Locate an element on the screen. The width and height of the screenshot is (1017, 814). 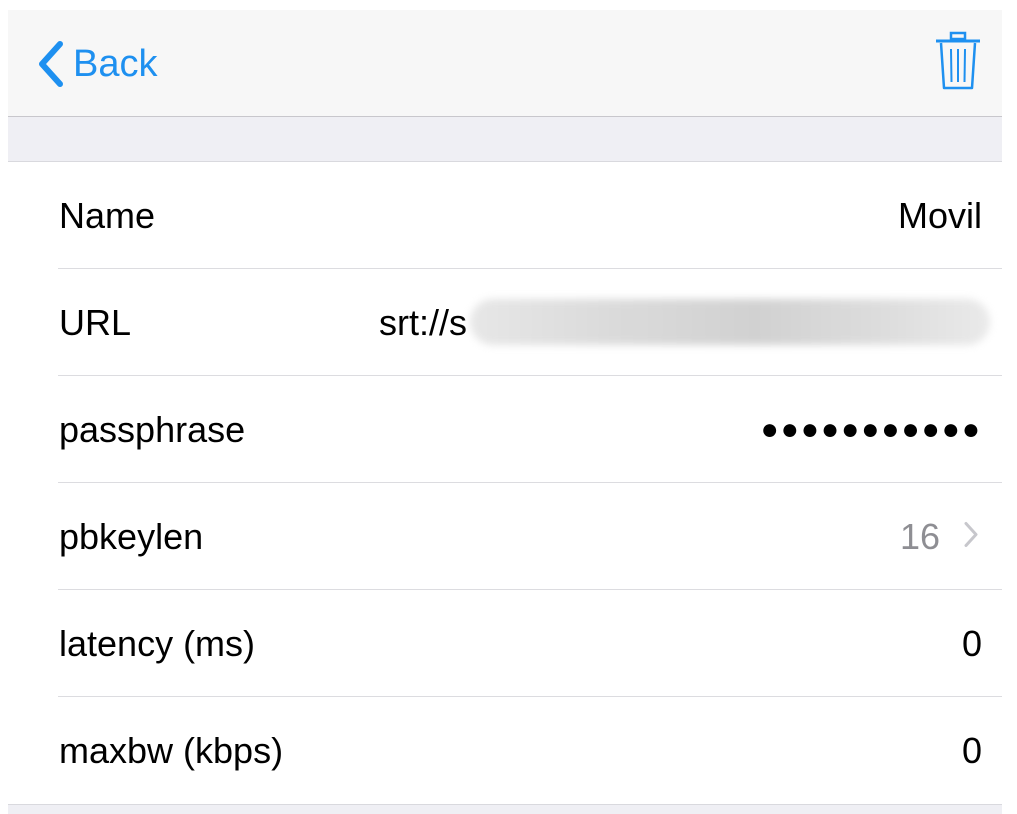
section-header-gap is located at coordinates (505, 139).